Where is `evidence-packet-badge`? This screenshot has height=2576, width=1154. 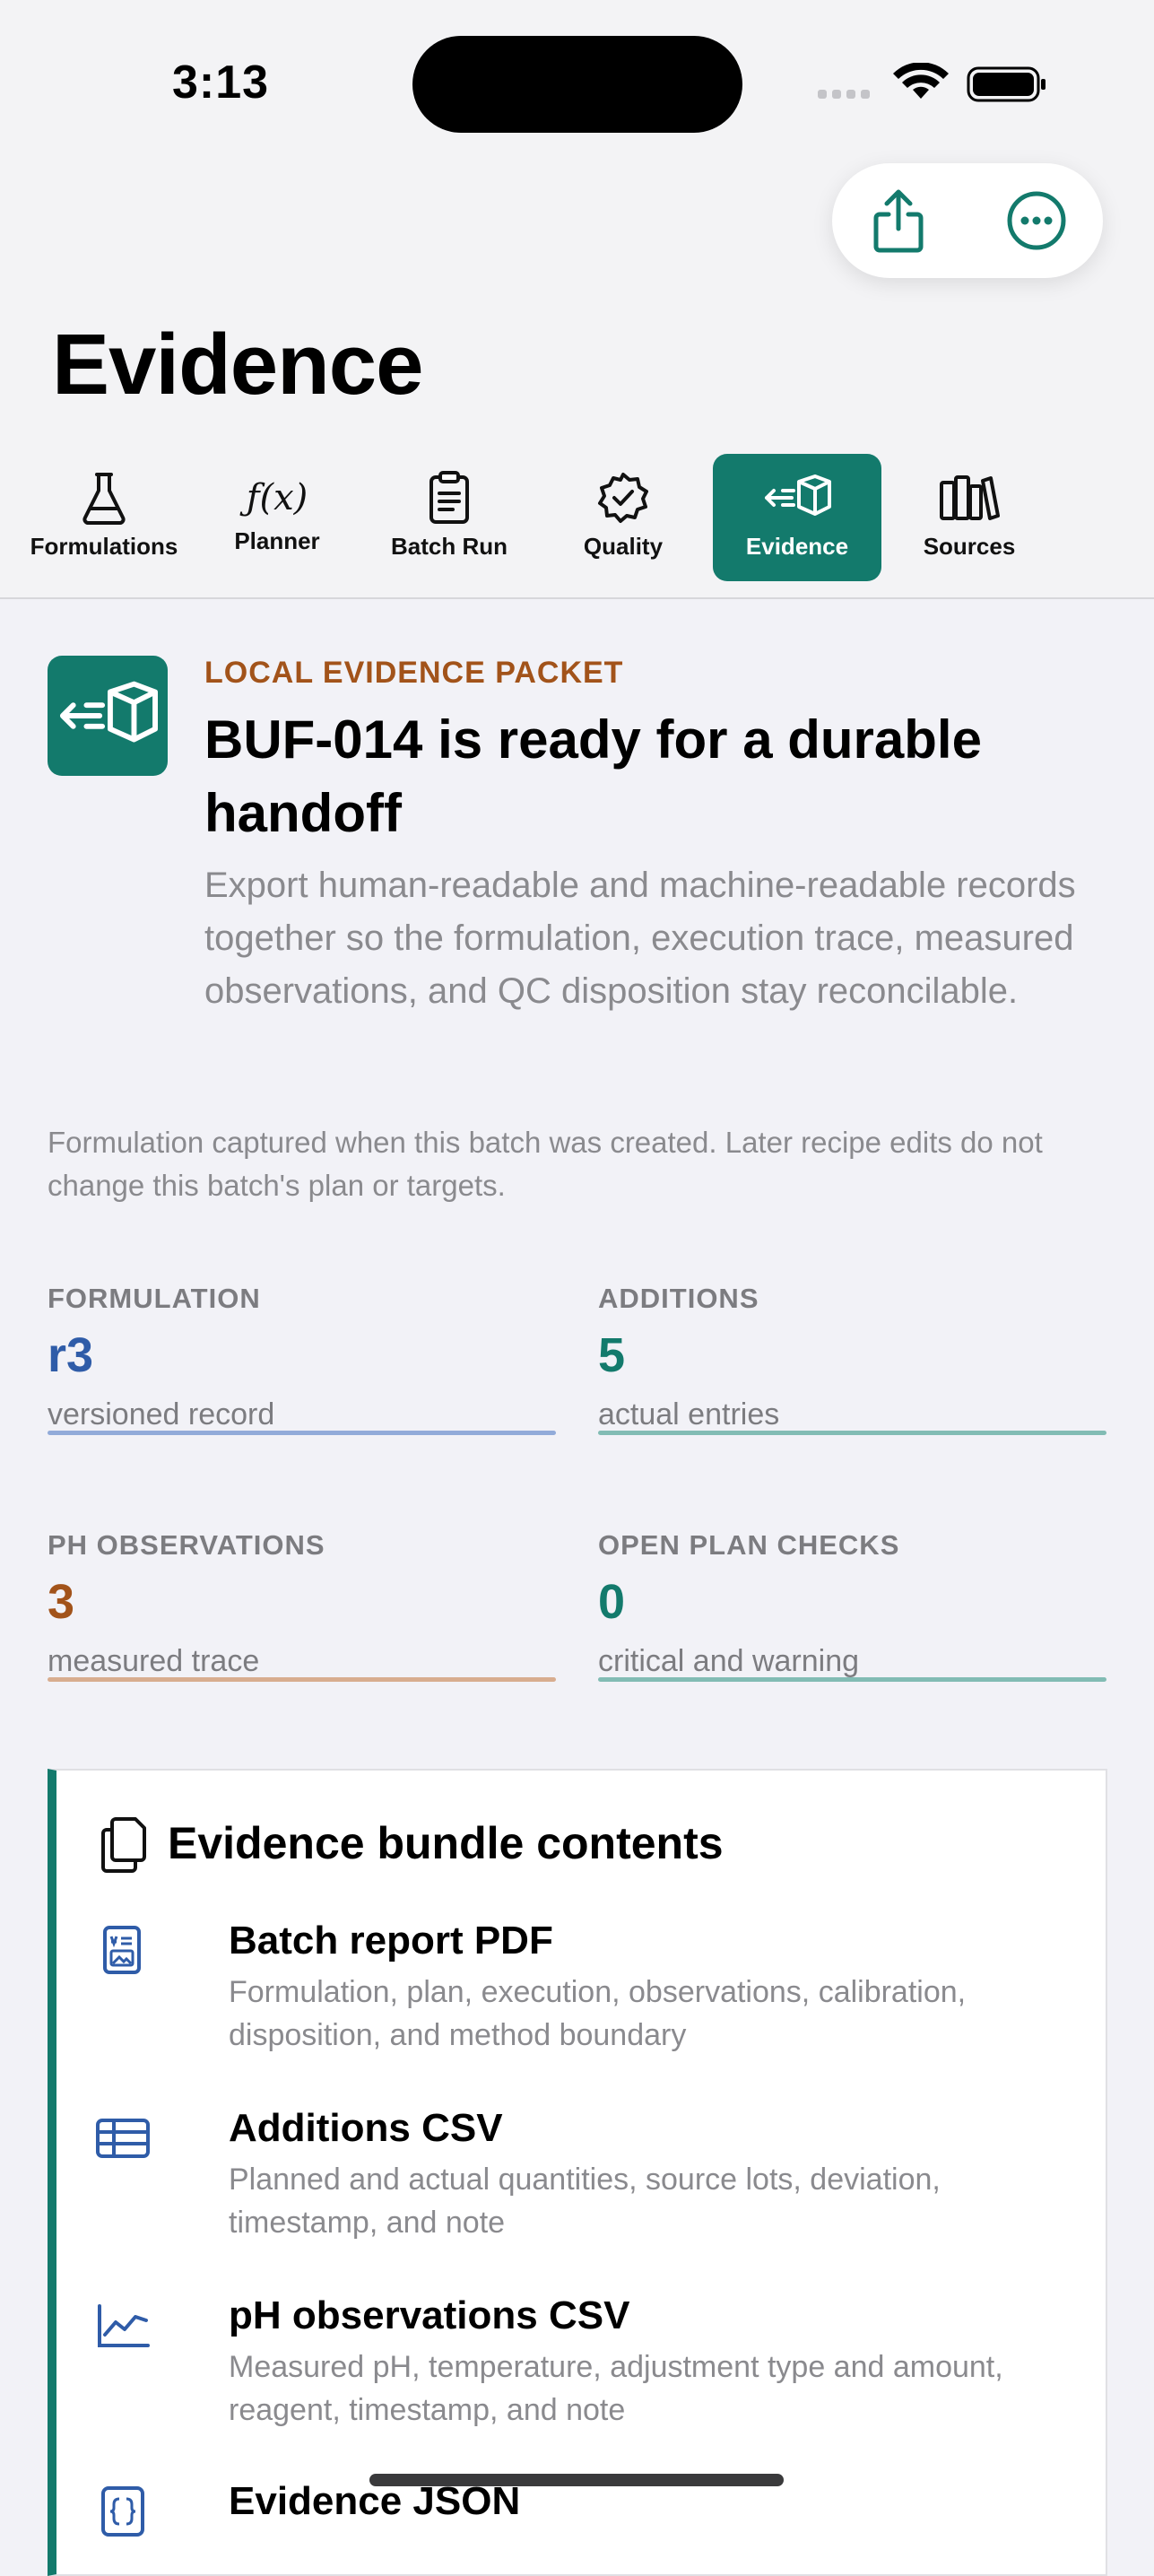
evidence-packet-badge is located at coordinates (108, 716).